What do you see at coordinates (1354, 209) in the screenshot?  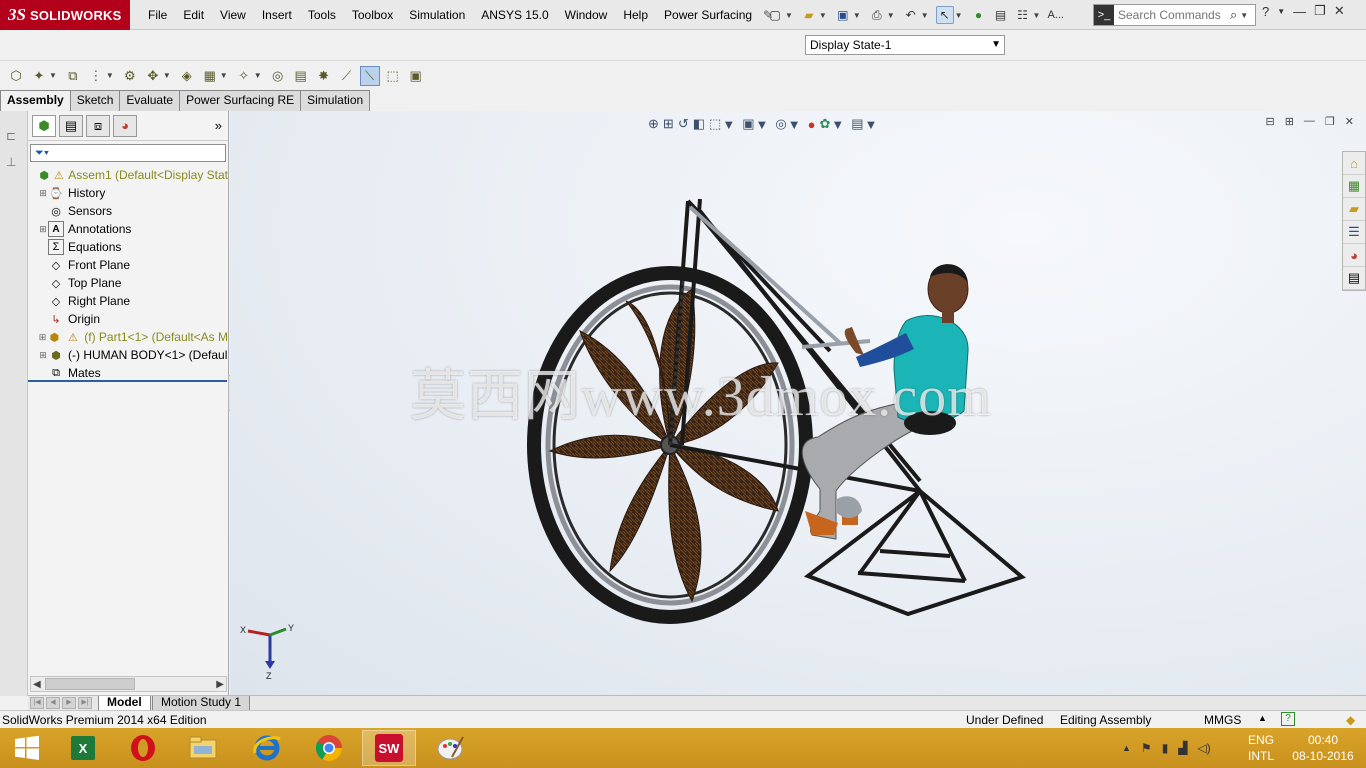 I see `file-explorer-icon: ▰` at bounding box center [1354, 209].